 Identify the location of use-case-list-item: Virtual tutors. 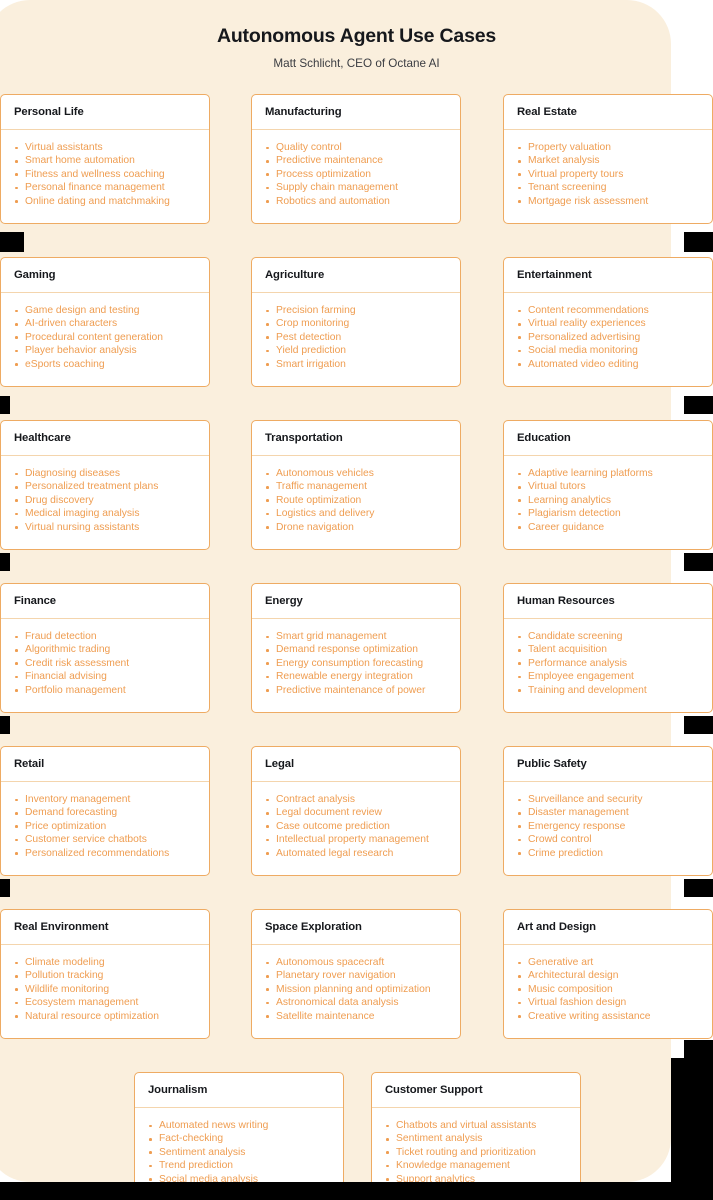
(608, 486).